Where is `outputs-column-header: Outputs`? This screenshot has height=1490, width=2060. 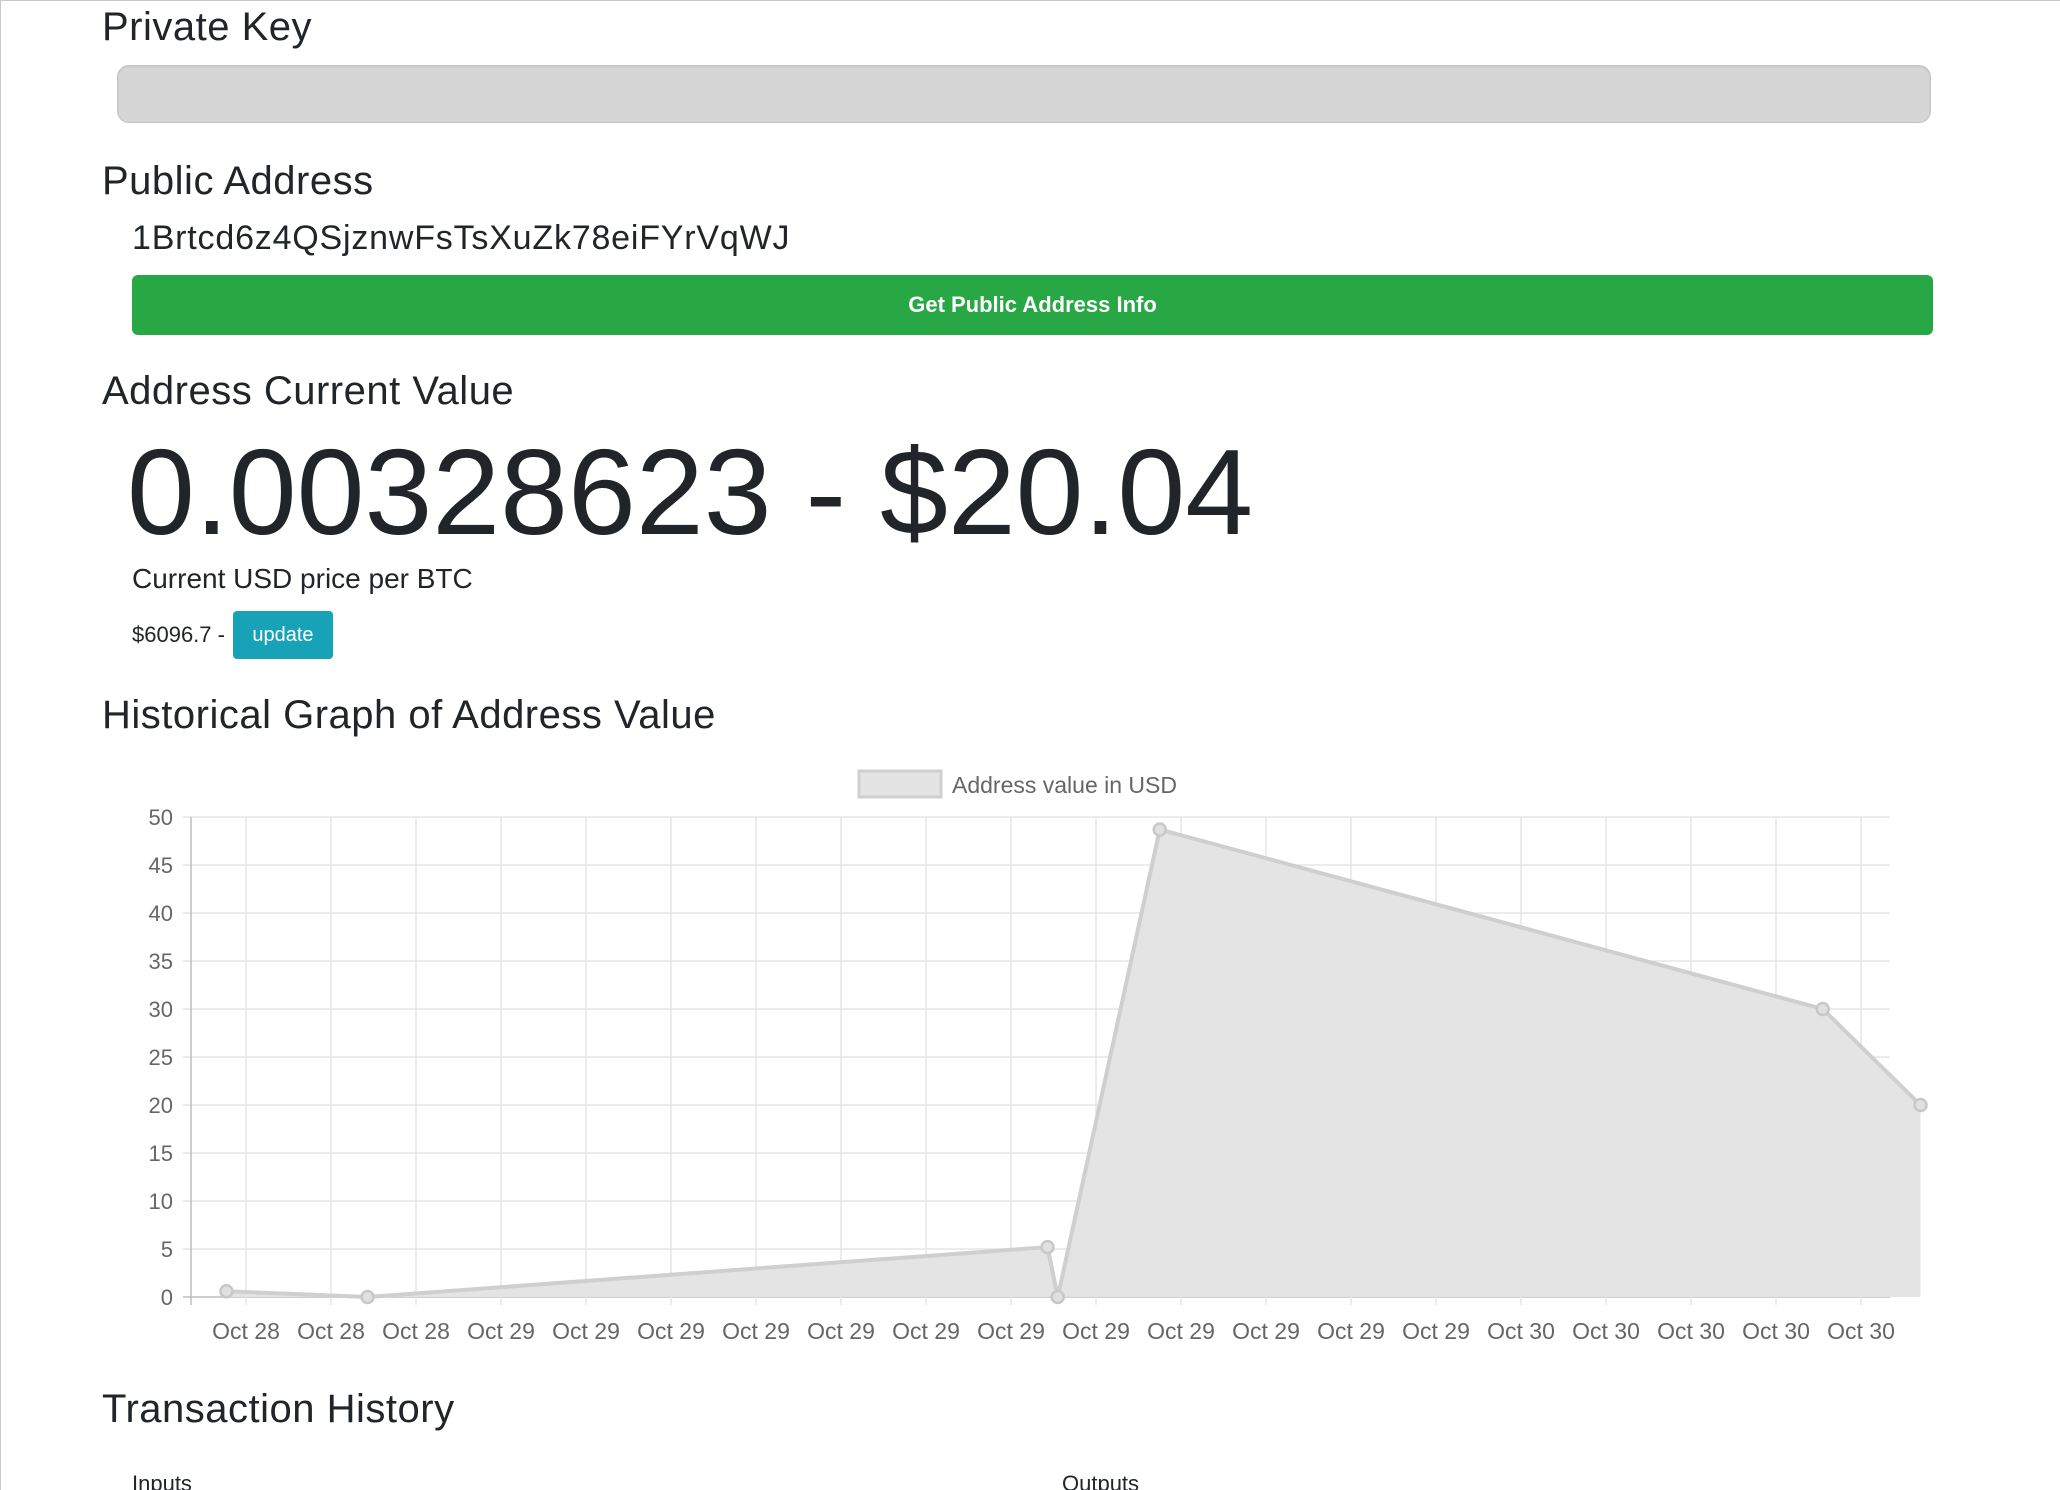
outputs-column-header: Outputs is located at coordinates (1101, 1480).